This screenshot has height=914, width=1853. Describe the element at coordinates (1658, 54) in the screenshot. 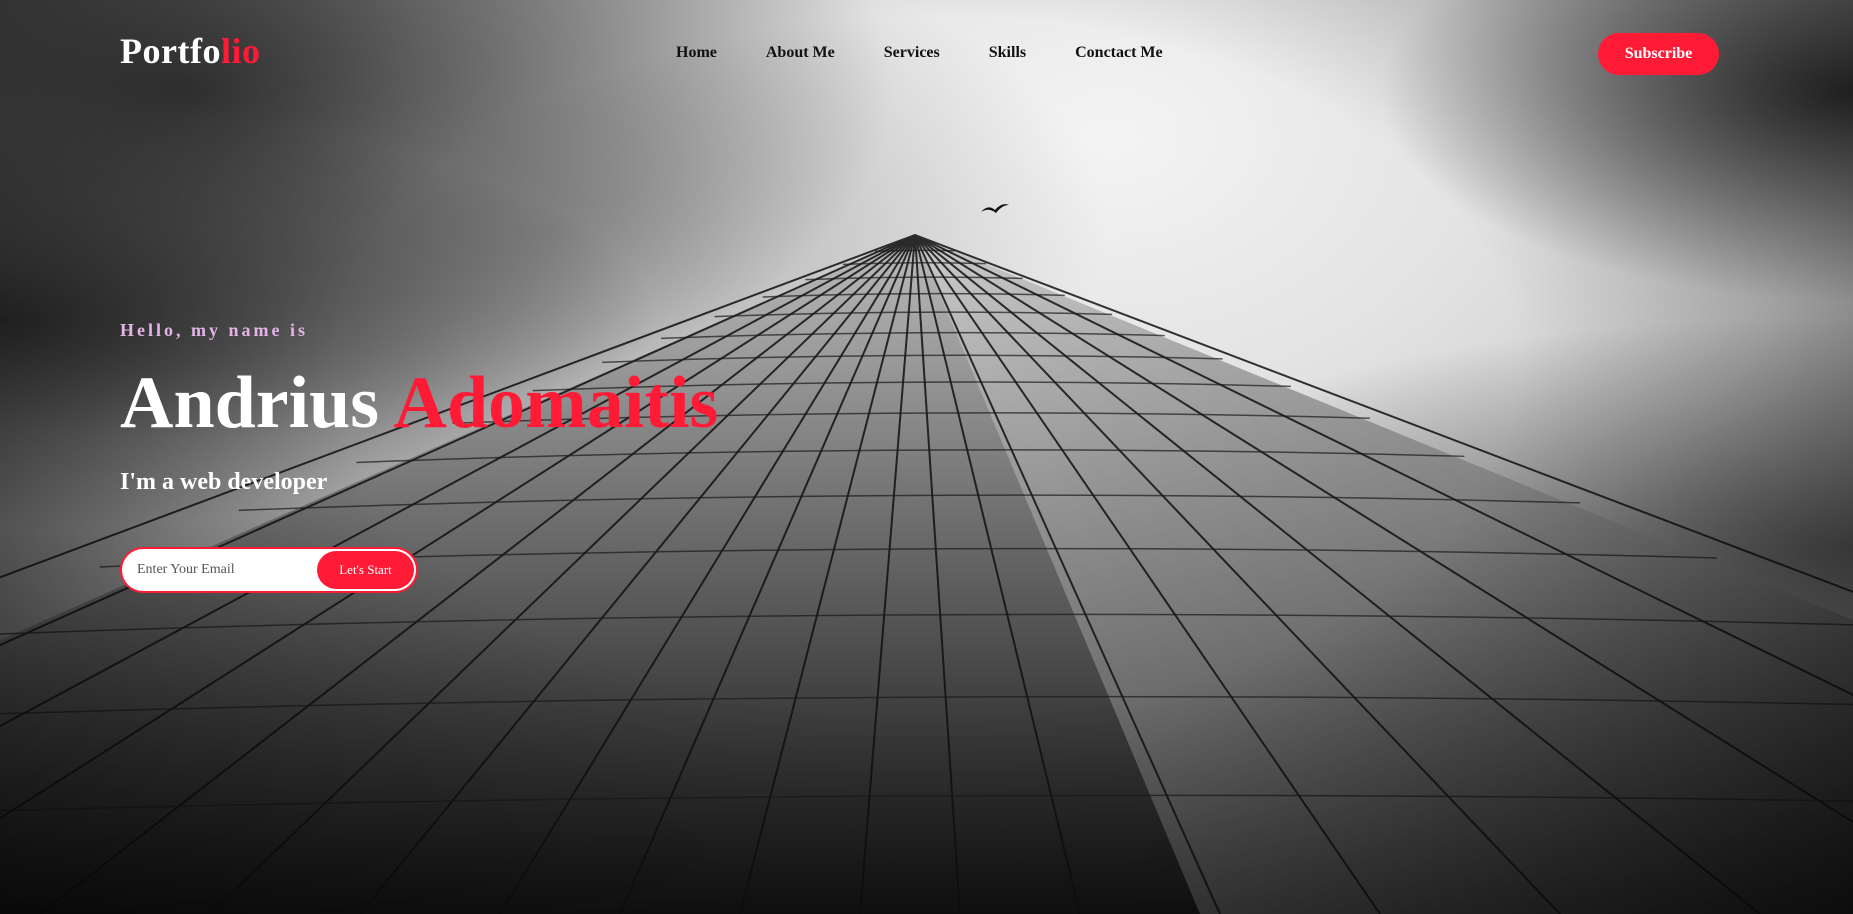

I see `subscribe-button: Subscribe` at that location.